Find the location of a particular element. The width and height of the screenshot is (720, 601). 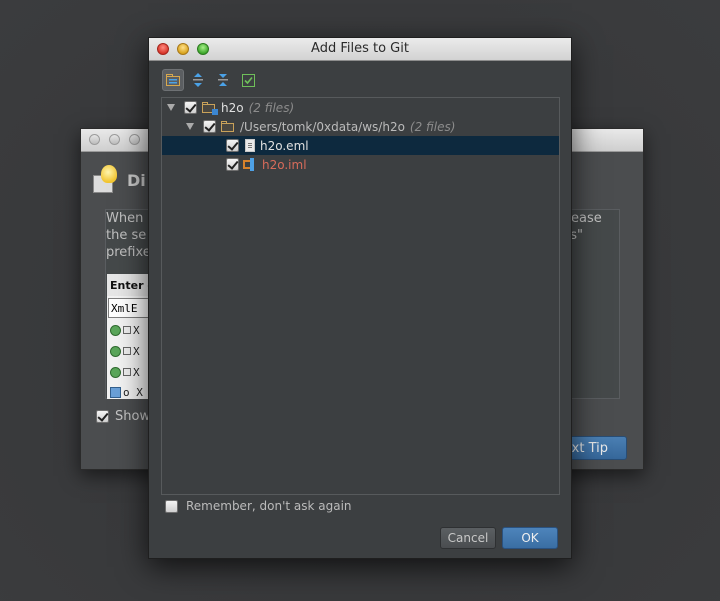

folder-file-count: (2 files) is located at coordinates (432, 126).